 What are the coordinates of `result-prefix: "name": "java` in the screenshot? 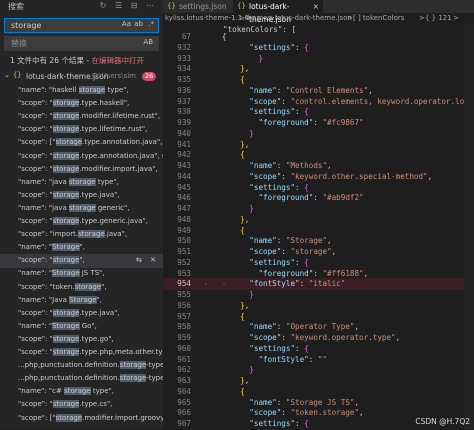 It's located at (43, 207).